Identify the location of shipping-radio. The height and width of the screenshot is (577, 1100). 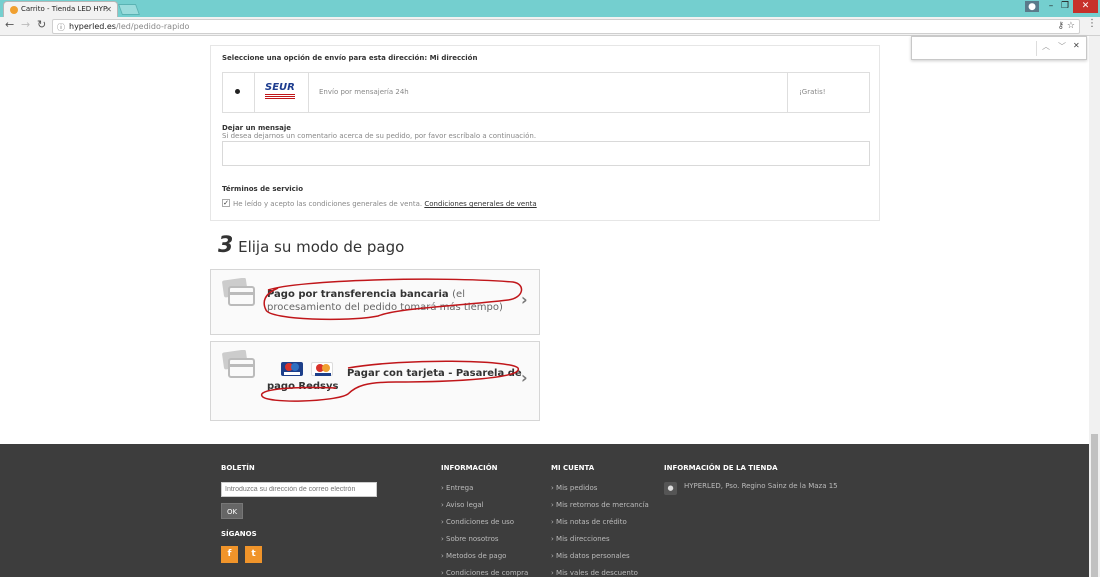
(237, 91).